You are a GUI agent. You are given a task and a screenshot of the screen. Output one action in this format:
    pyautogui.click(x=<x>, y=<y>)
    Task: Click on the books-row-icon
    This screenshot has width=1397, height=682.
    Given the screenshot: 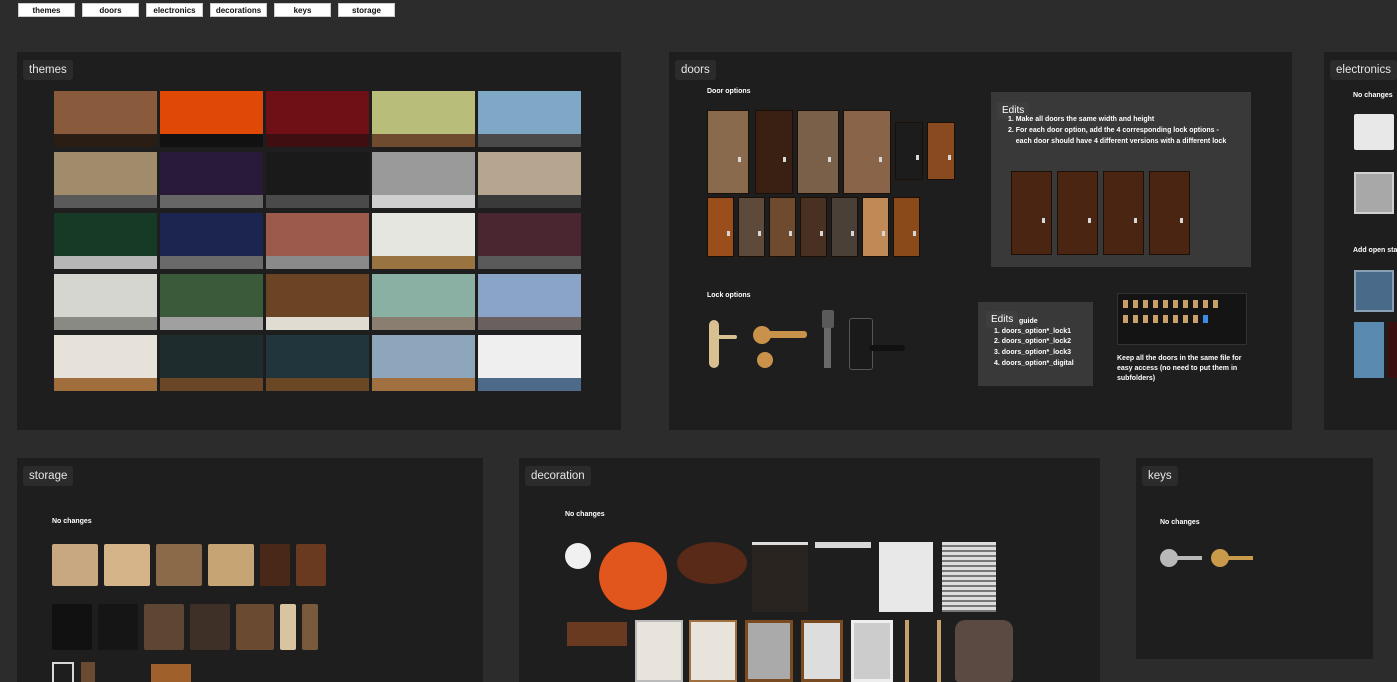 What is the action you would take?
    pyautogui.click(x=597, y=634)
    